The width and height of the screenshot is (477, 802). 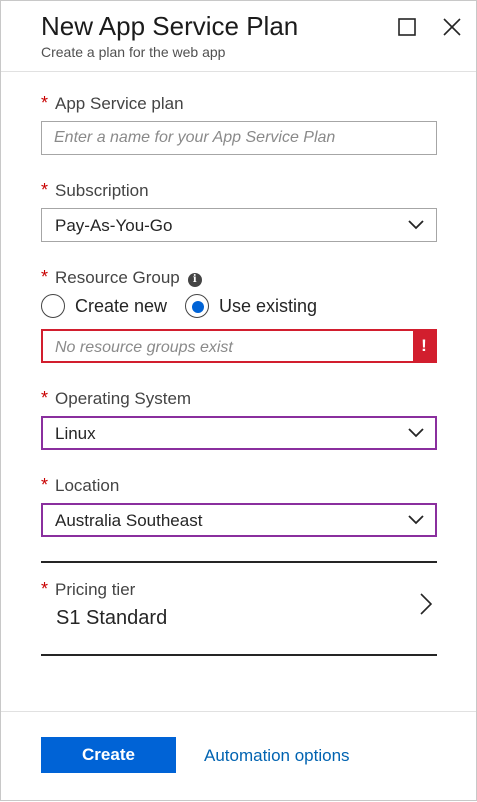 I want to click on radio-selected-dot, so click(x=198, y=307).